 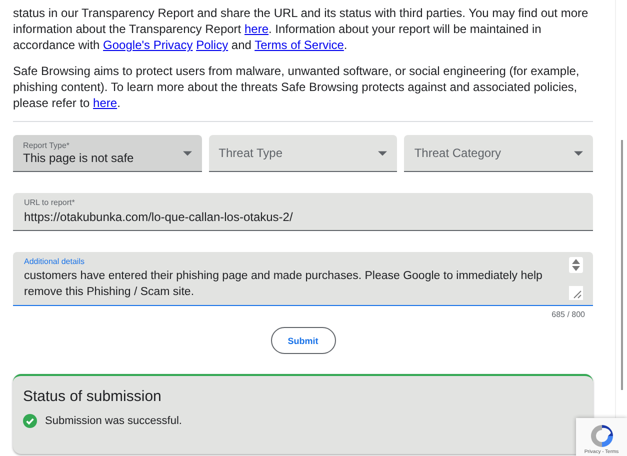 What do you see at coordinates (303, 340) in the screenshot?
I see `submit-button: Submit` at bounding box center [303, 340].